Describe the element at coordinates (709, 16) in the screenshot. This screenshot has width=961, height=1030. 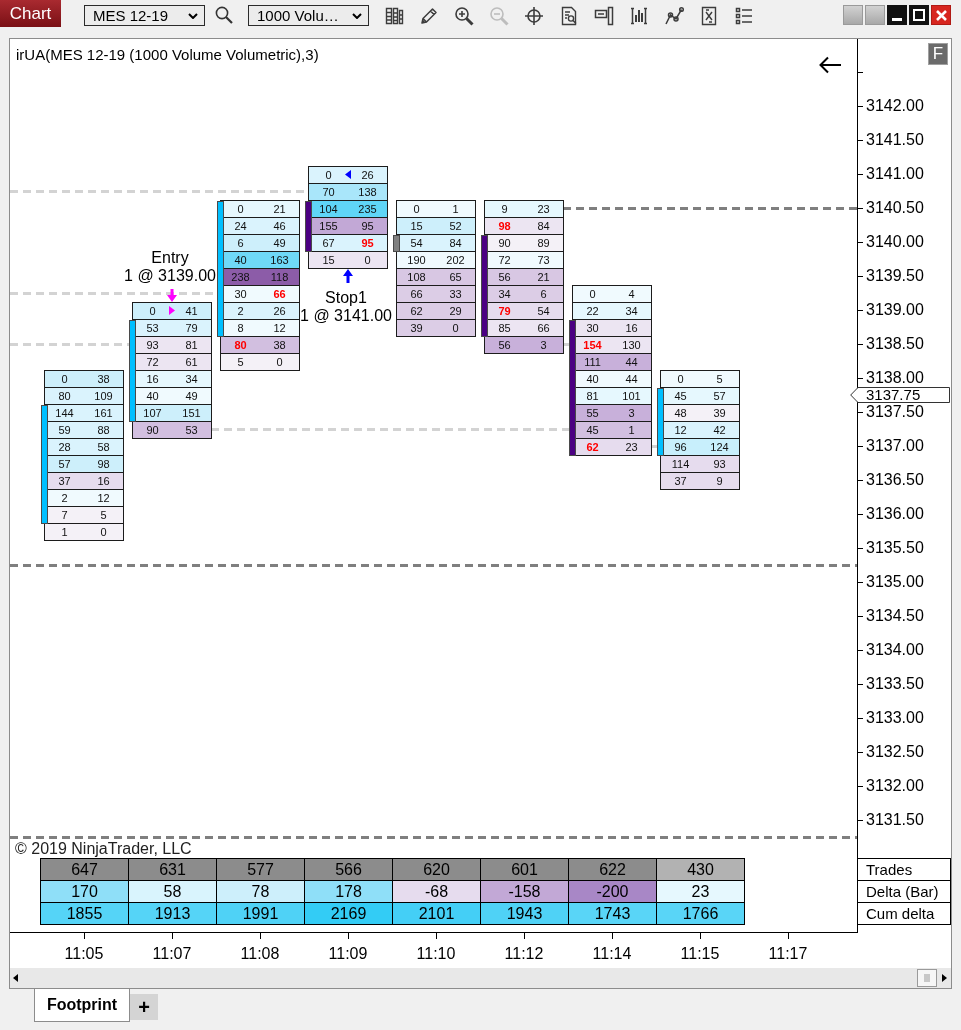
I see `document-icon` at that location.